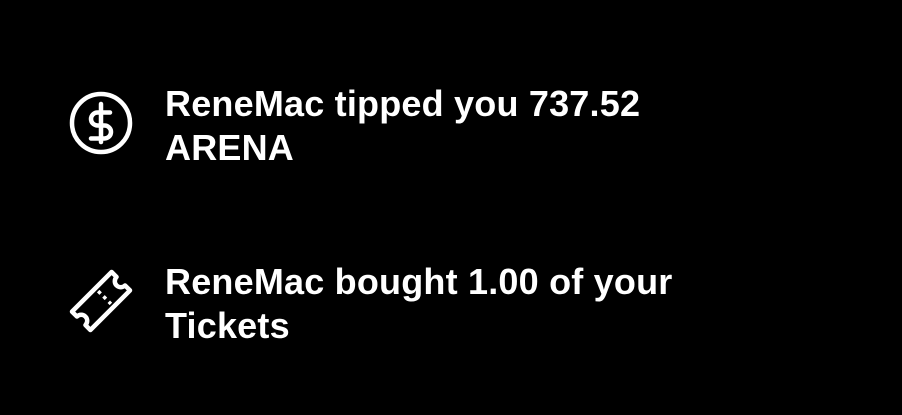 This screenshot has width=902, height=415. Describe the element at coordinates (419, 281) in the screenshot. I see `notification-line-1: ReneMac bought 1.00 of your` at that location.